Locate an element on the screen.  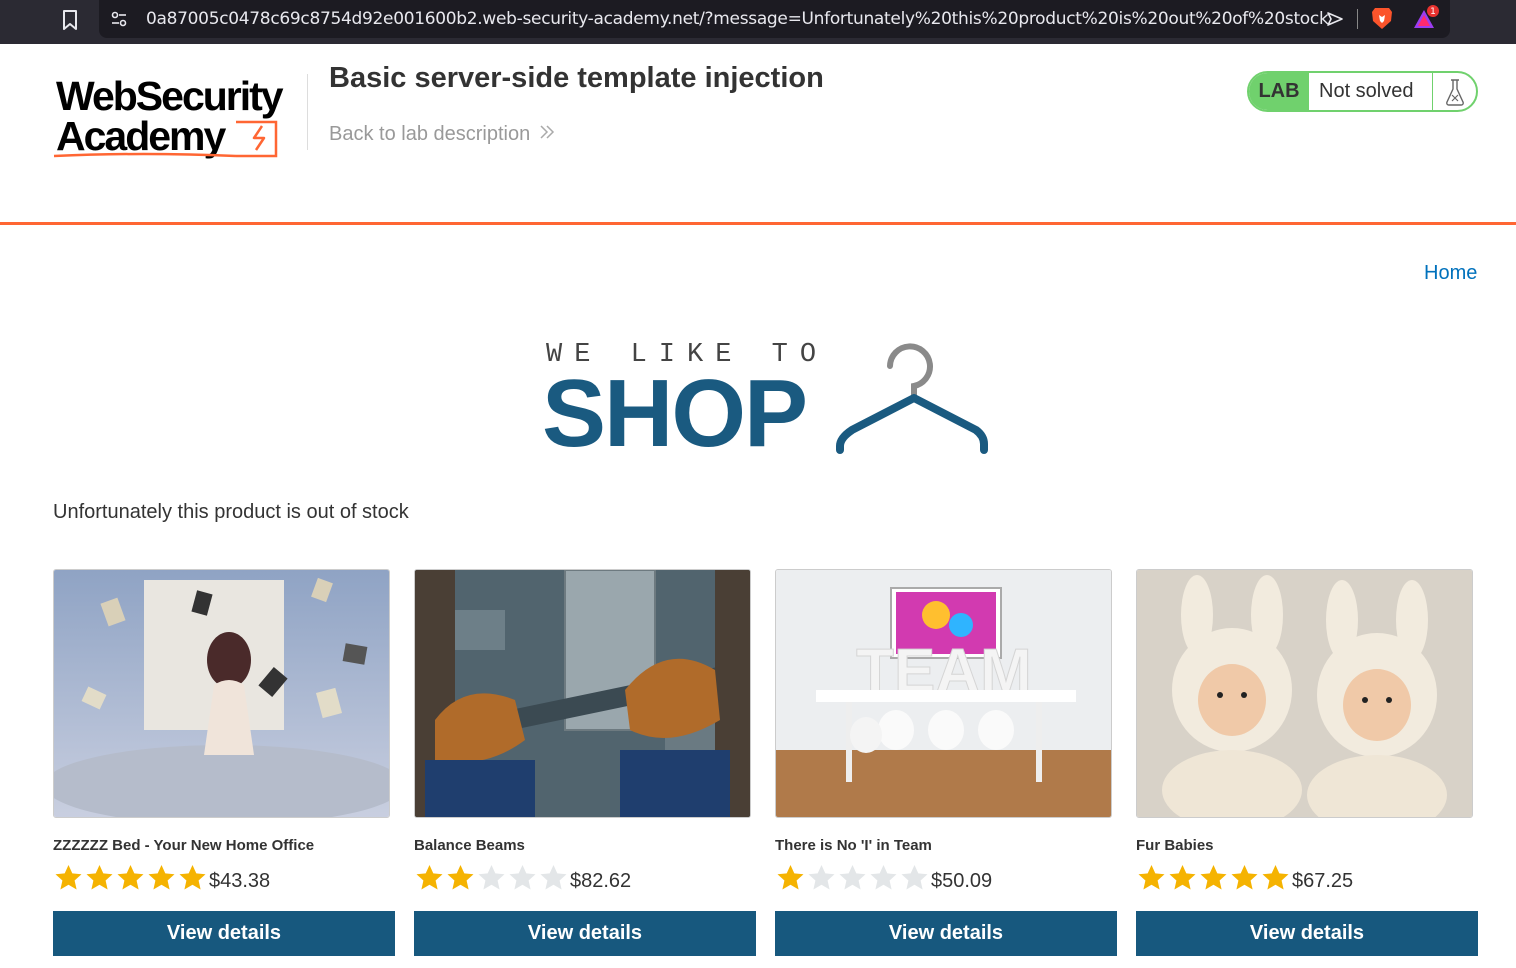
product-card: Balance Beams $82.62 View details is located at coordinates (585, 762).